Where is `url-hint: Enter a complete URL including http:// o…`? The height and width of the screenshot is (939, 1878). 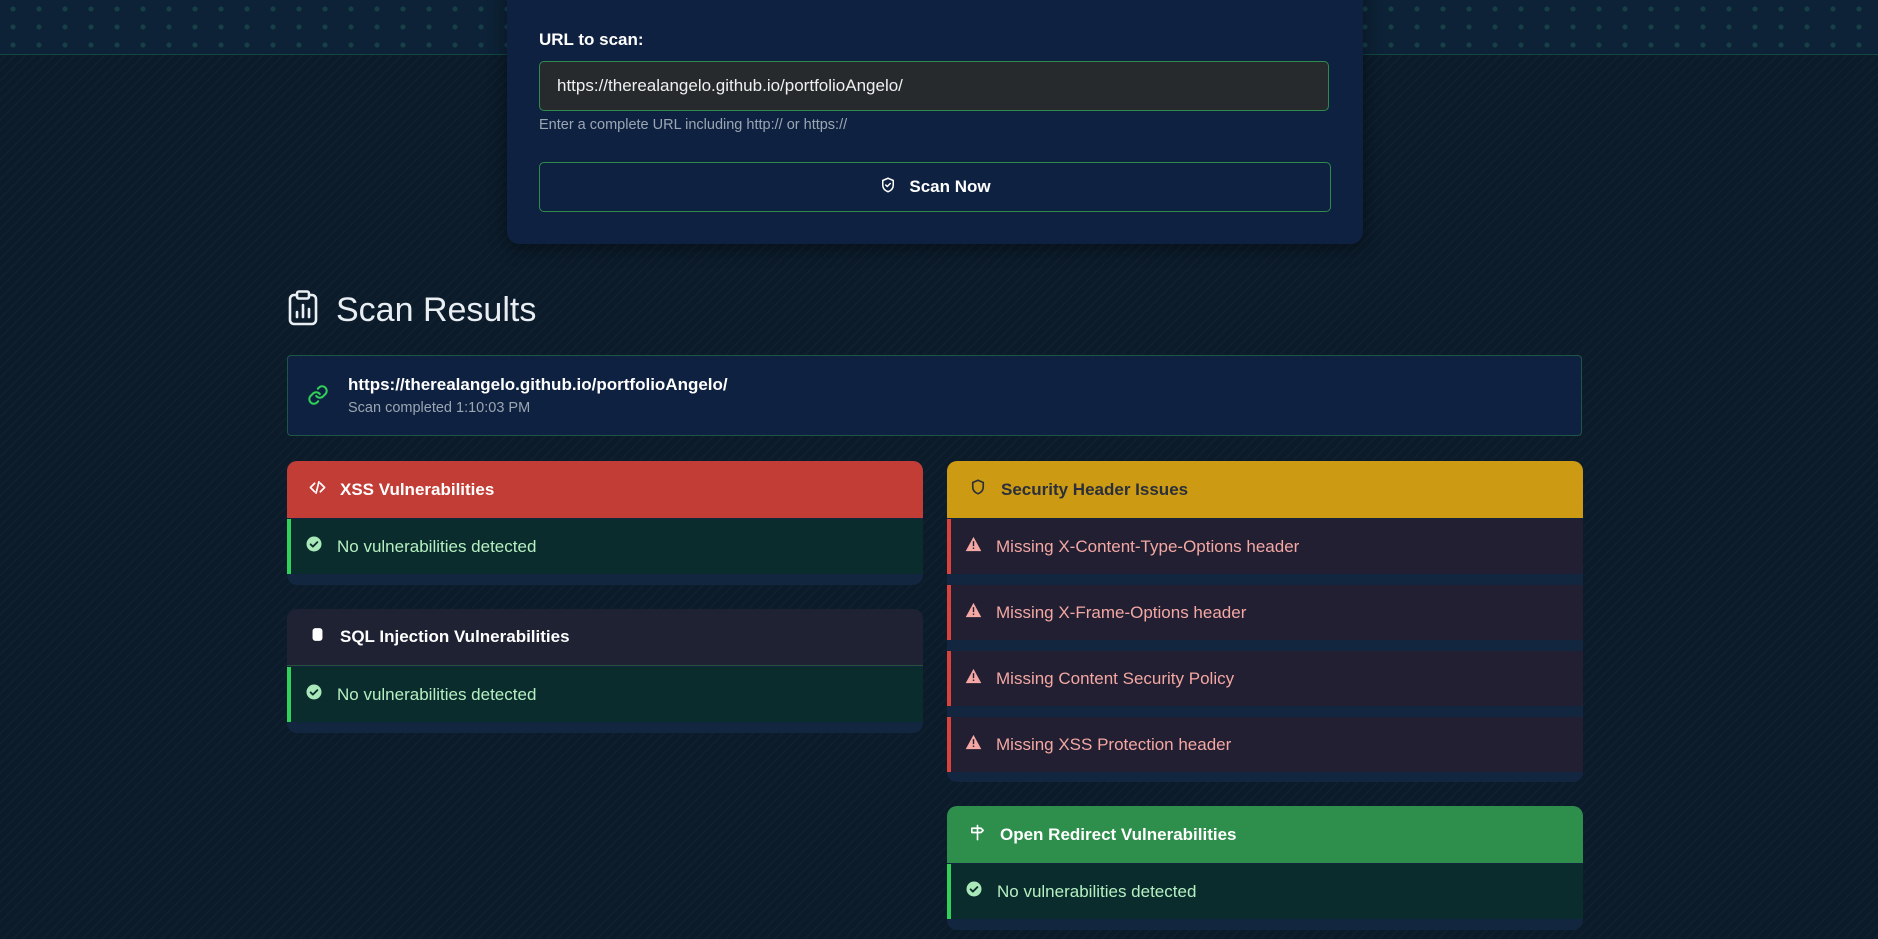 url-hint: Enter a complete URL including http:// o… is located at coordinates (693, 125).